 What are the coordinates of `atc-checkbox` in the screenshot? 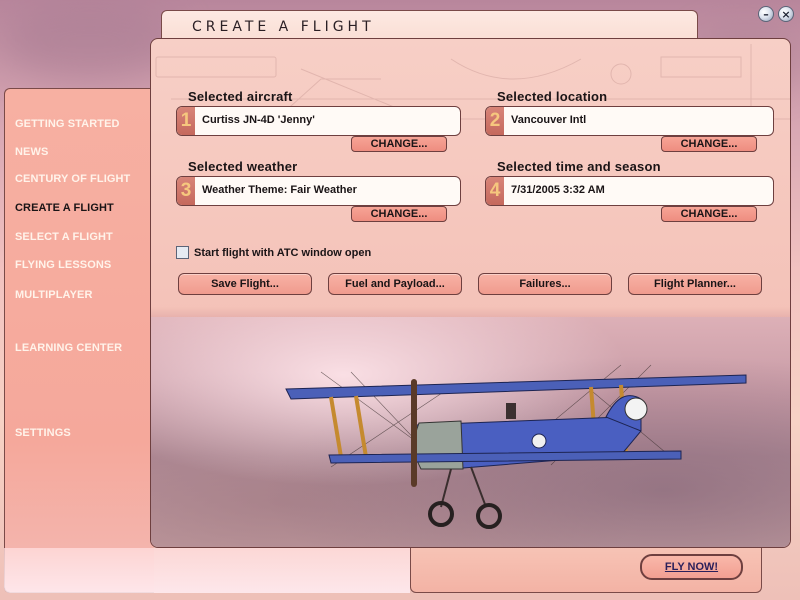 It's located at (182, 252).